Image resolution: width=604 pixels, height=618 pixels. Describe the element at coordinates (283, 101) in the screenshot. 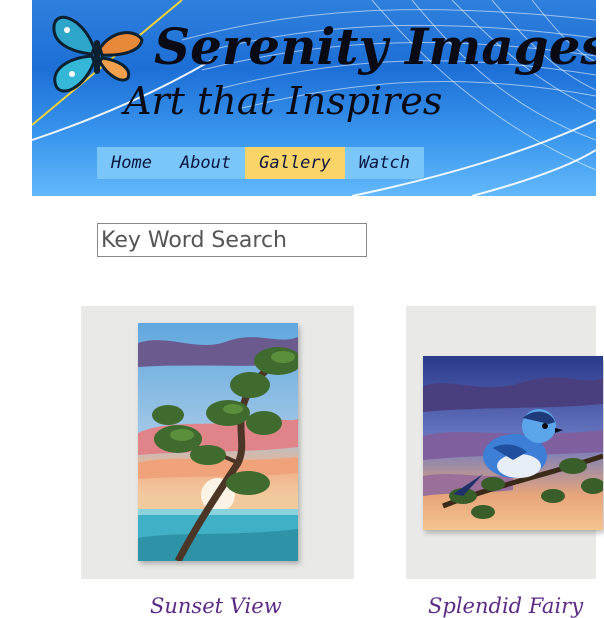

I see `site-tagline: Art that Inspires` at that location.